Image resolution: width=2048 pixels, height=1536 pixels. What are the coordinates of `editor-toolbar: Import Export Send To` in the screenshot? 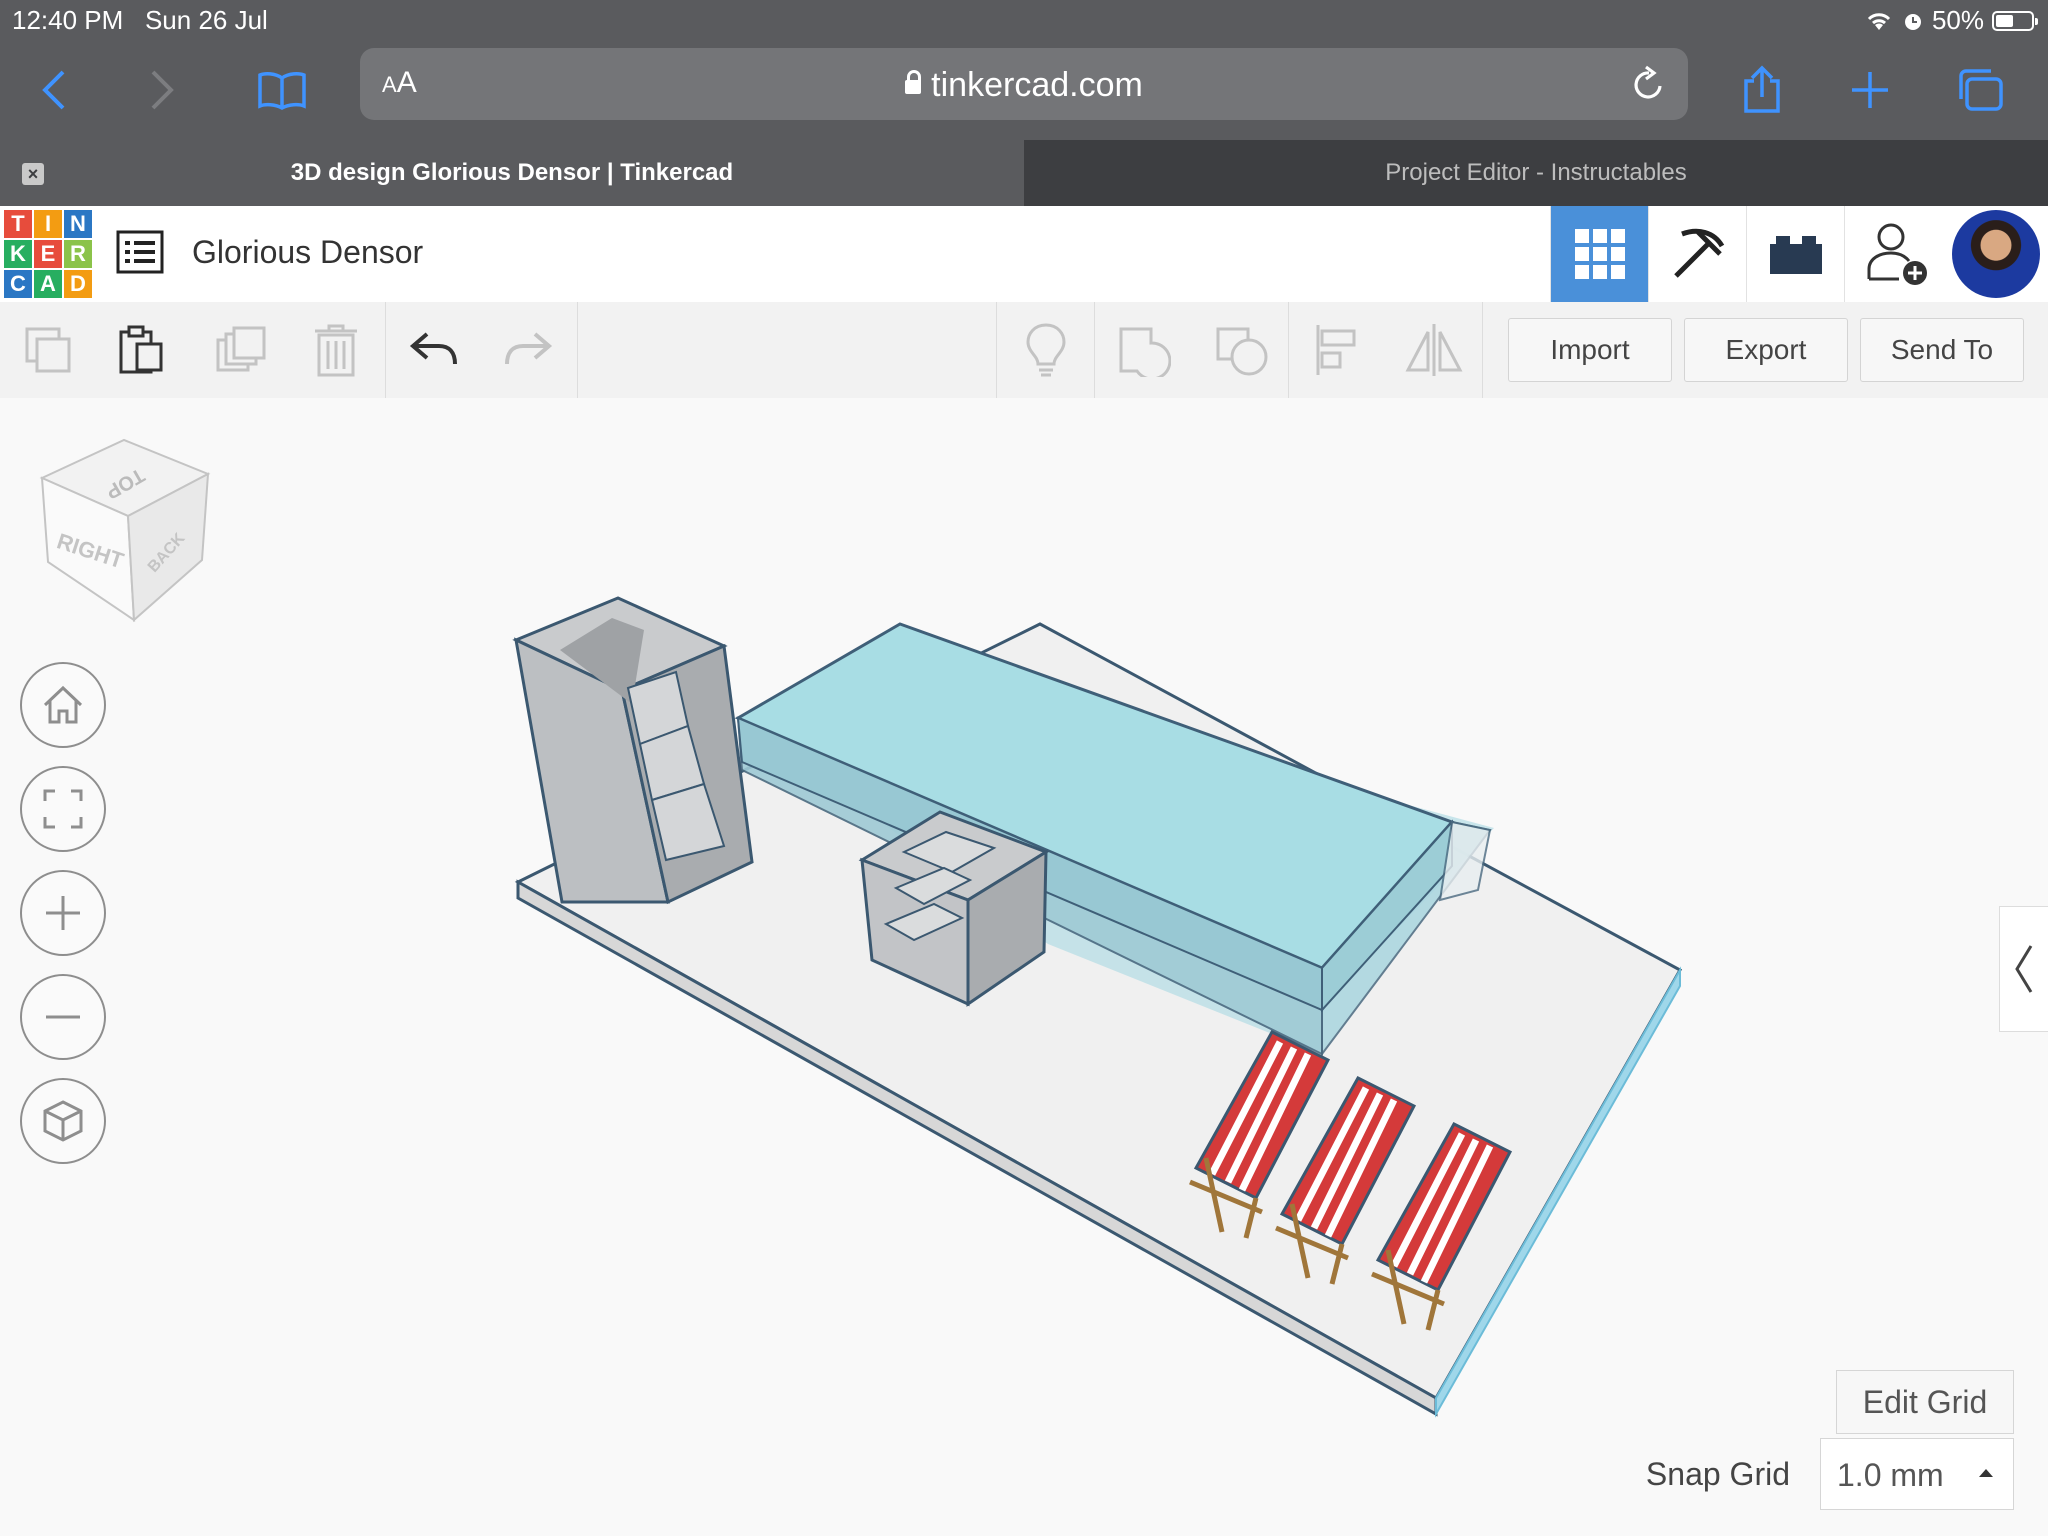 It's located at (1024, 350).